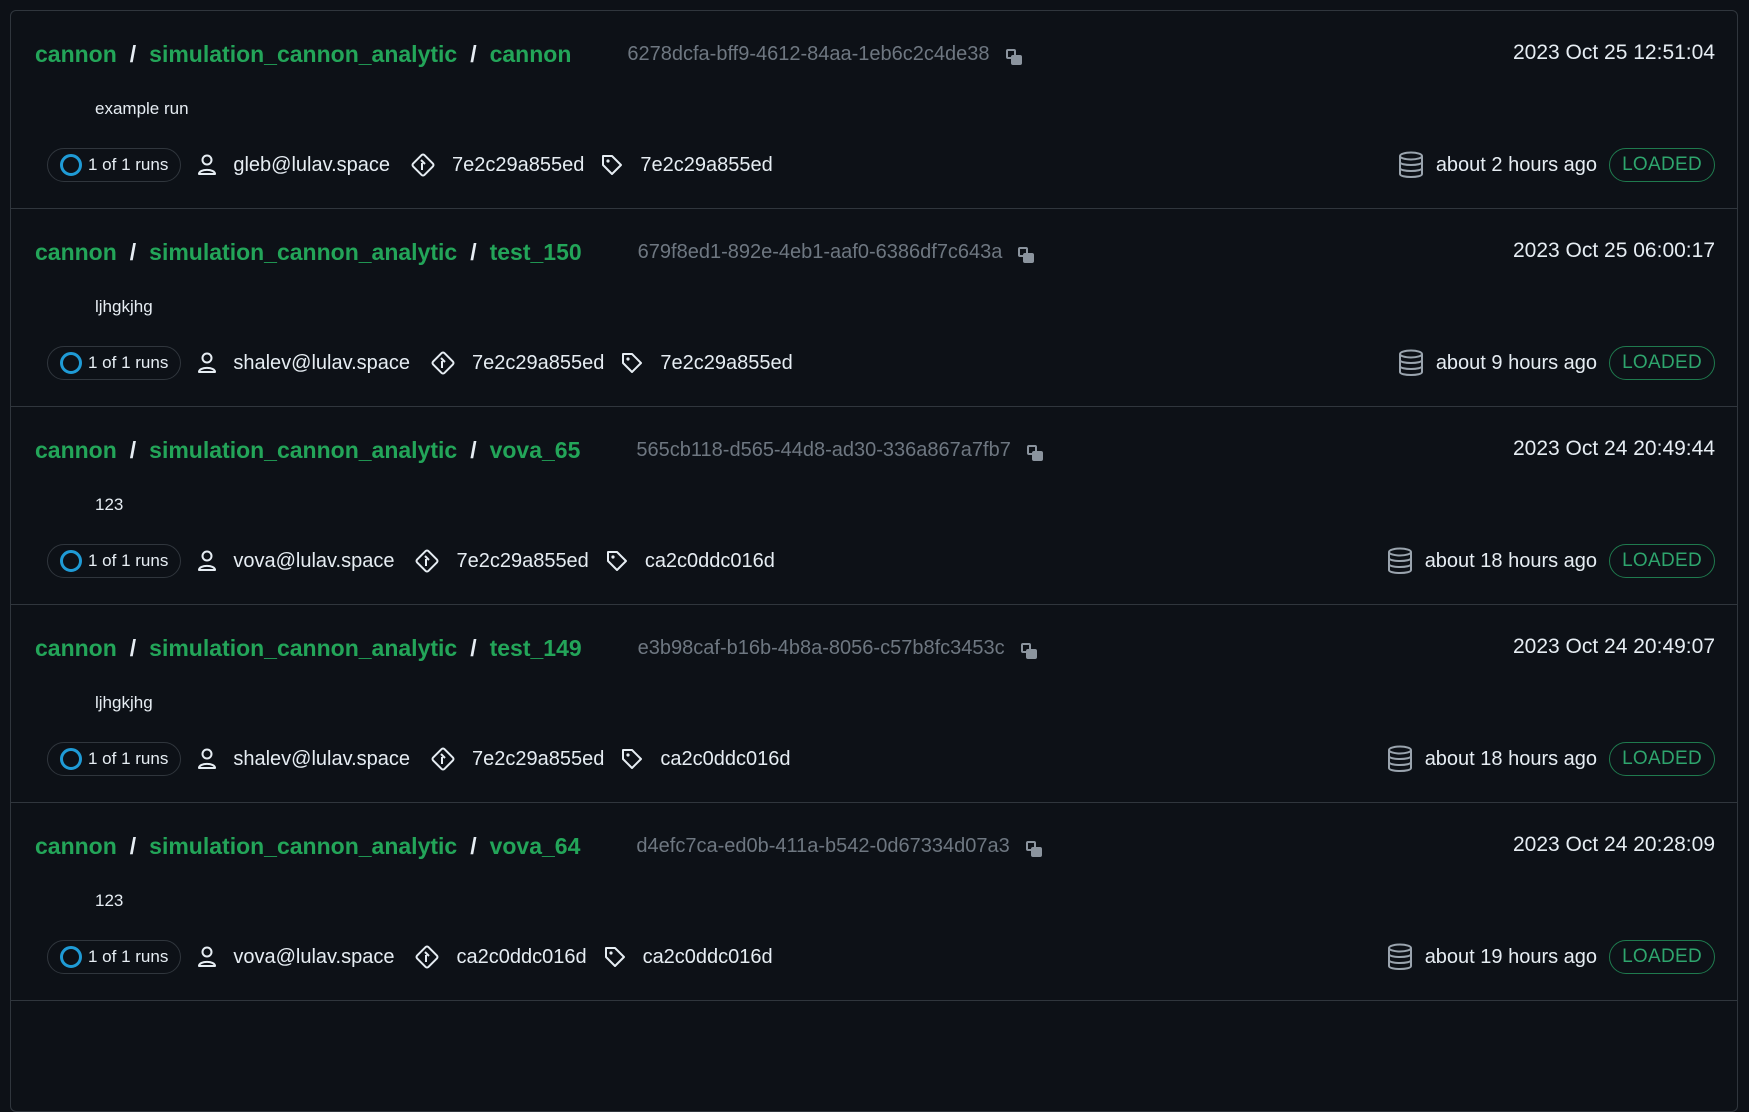 Image resolution: width=1749 pixels, height=1112 pixels. I want to click on run-id: e3b98caf-b16b-4b8a-8056-c57b8fc3453c, so click(837, 648).